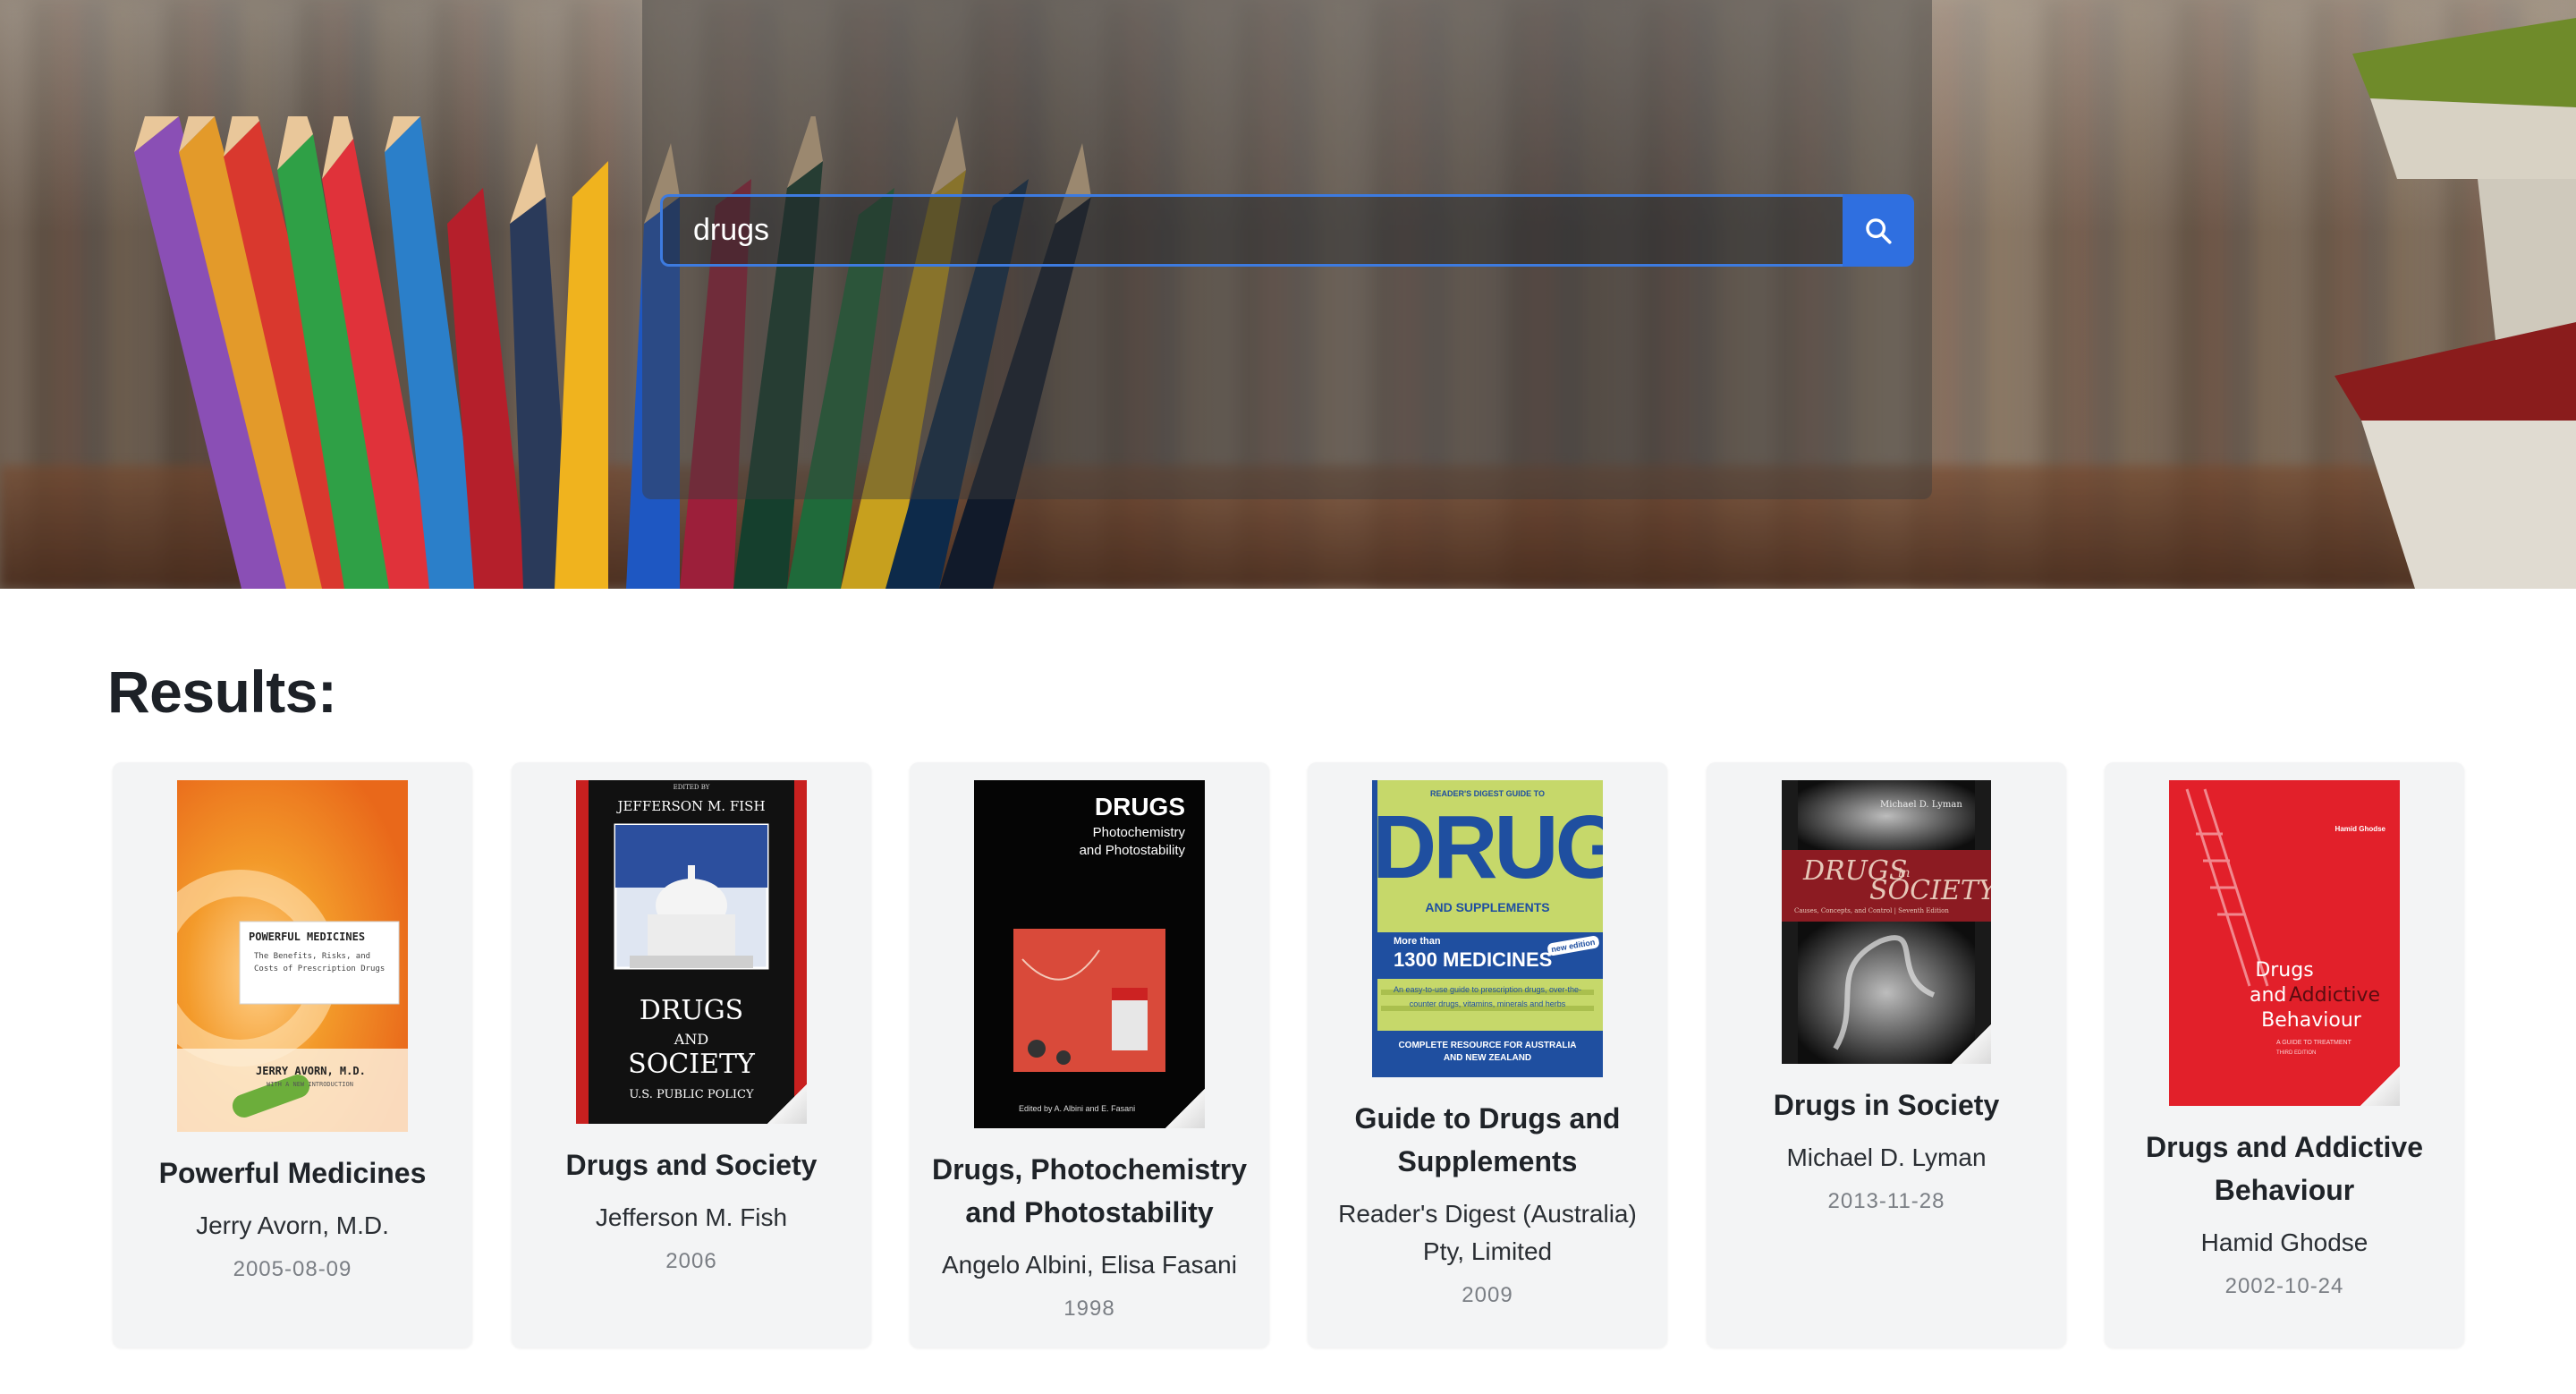 The width and height of the screenshot is (2576, 1394). I want to click on results-heading: Results:, so click(222, 692).